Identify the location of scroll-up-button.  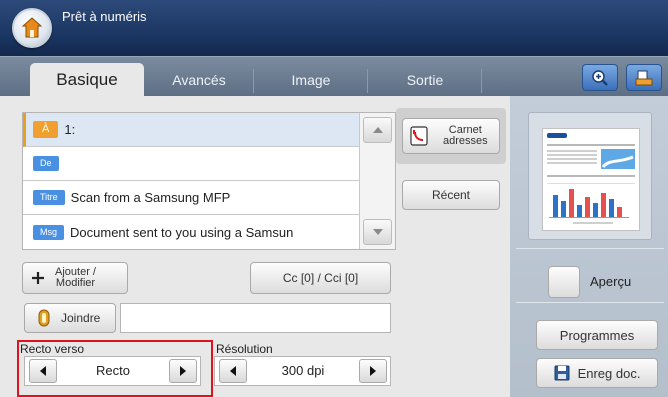
(377, 130).